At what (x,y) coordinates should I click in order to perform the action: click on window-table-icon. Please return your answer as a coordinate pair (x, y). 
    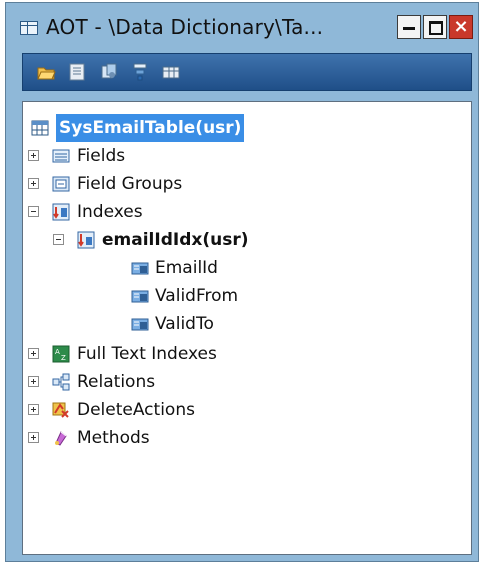
    Looking at the image, I should click on (29, 28).